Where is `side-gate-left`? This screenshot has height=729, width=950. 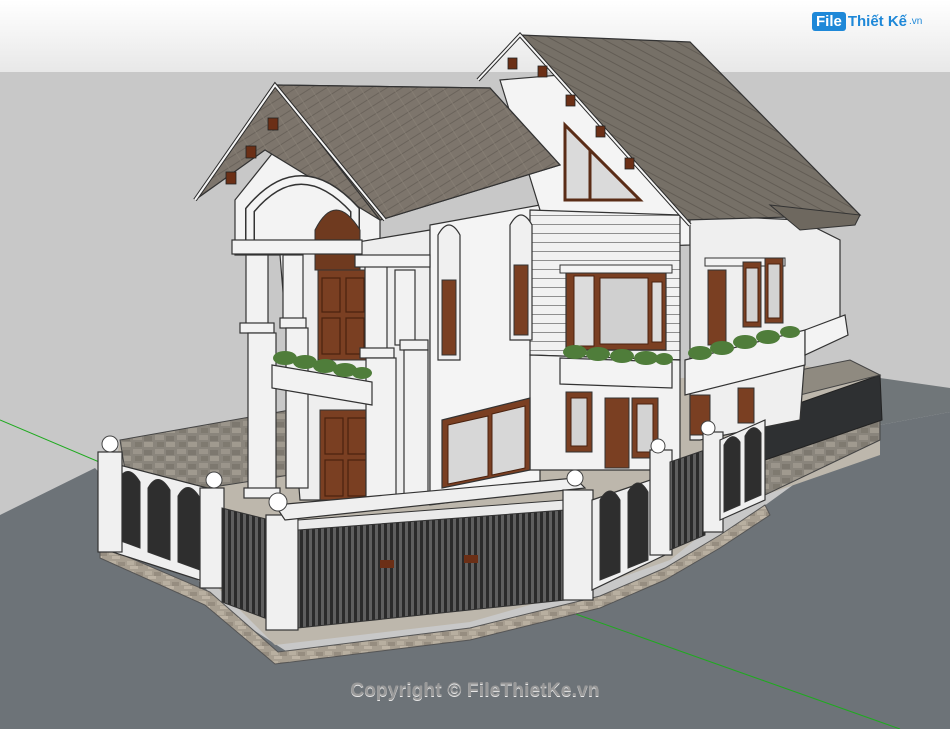
side-gate-left is located at coordinates (246, 564).